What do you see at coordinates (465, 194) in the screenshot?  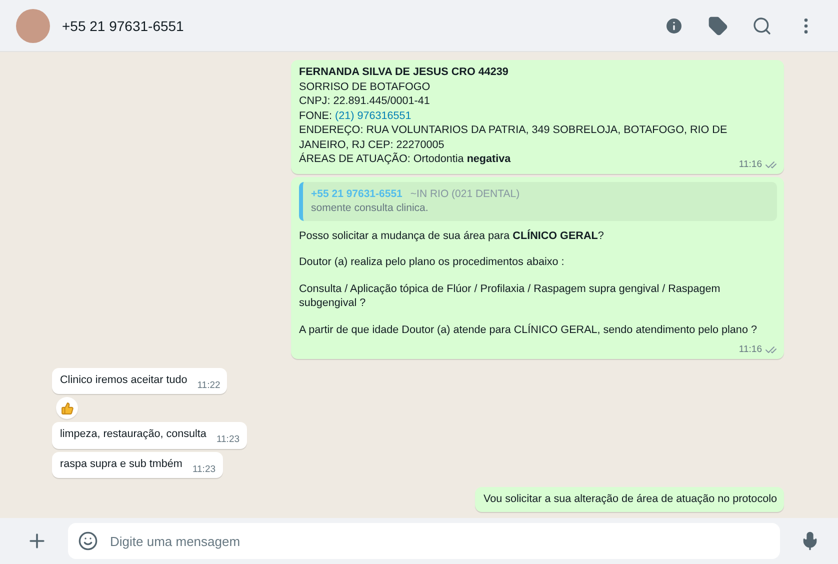 I see `quote-name: ~IN RIO (021 DENTAL)` at bounding box center [465, 194].